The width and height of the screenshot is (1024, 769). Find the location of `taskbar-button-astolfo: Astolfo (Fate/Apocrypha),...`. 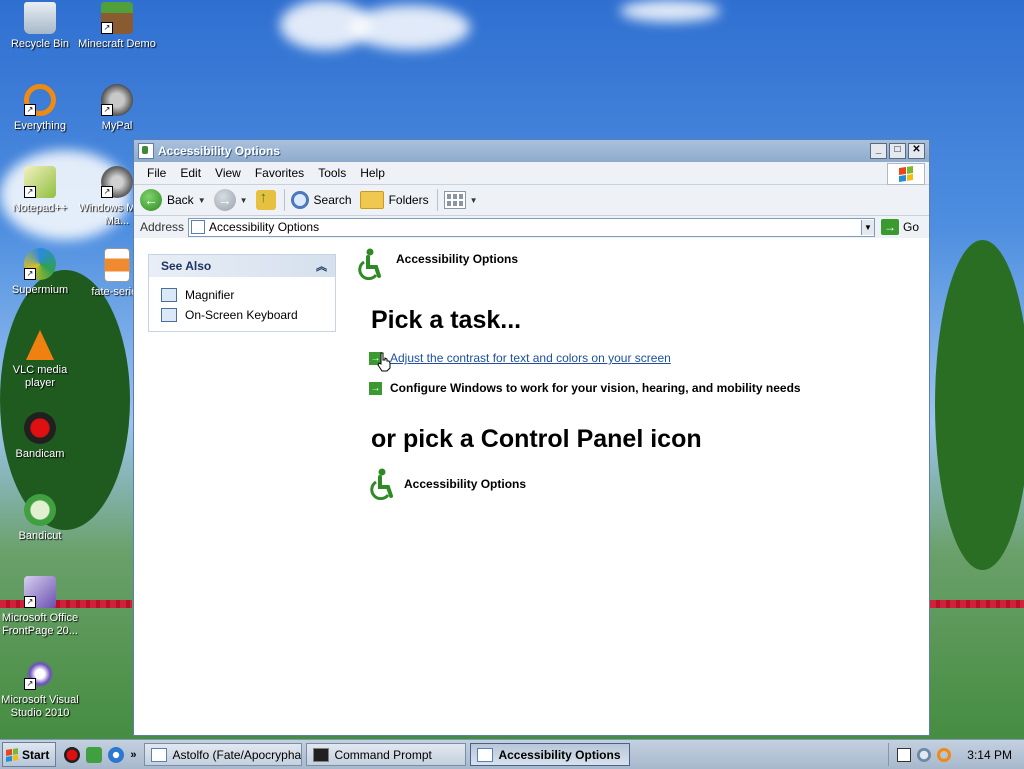

taskbar-button-astolfo: Astolfo (Fate/Apocrypha),... is located at coordinates (223, 754).